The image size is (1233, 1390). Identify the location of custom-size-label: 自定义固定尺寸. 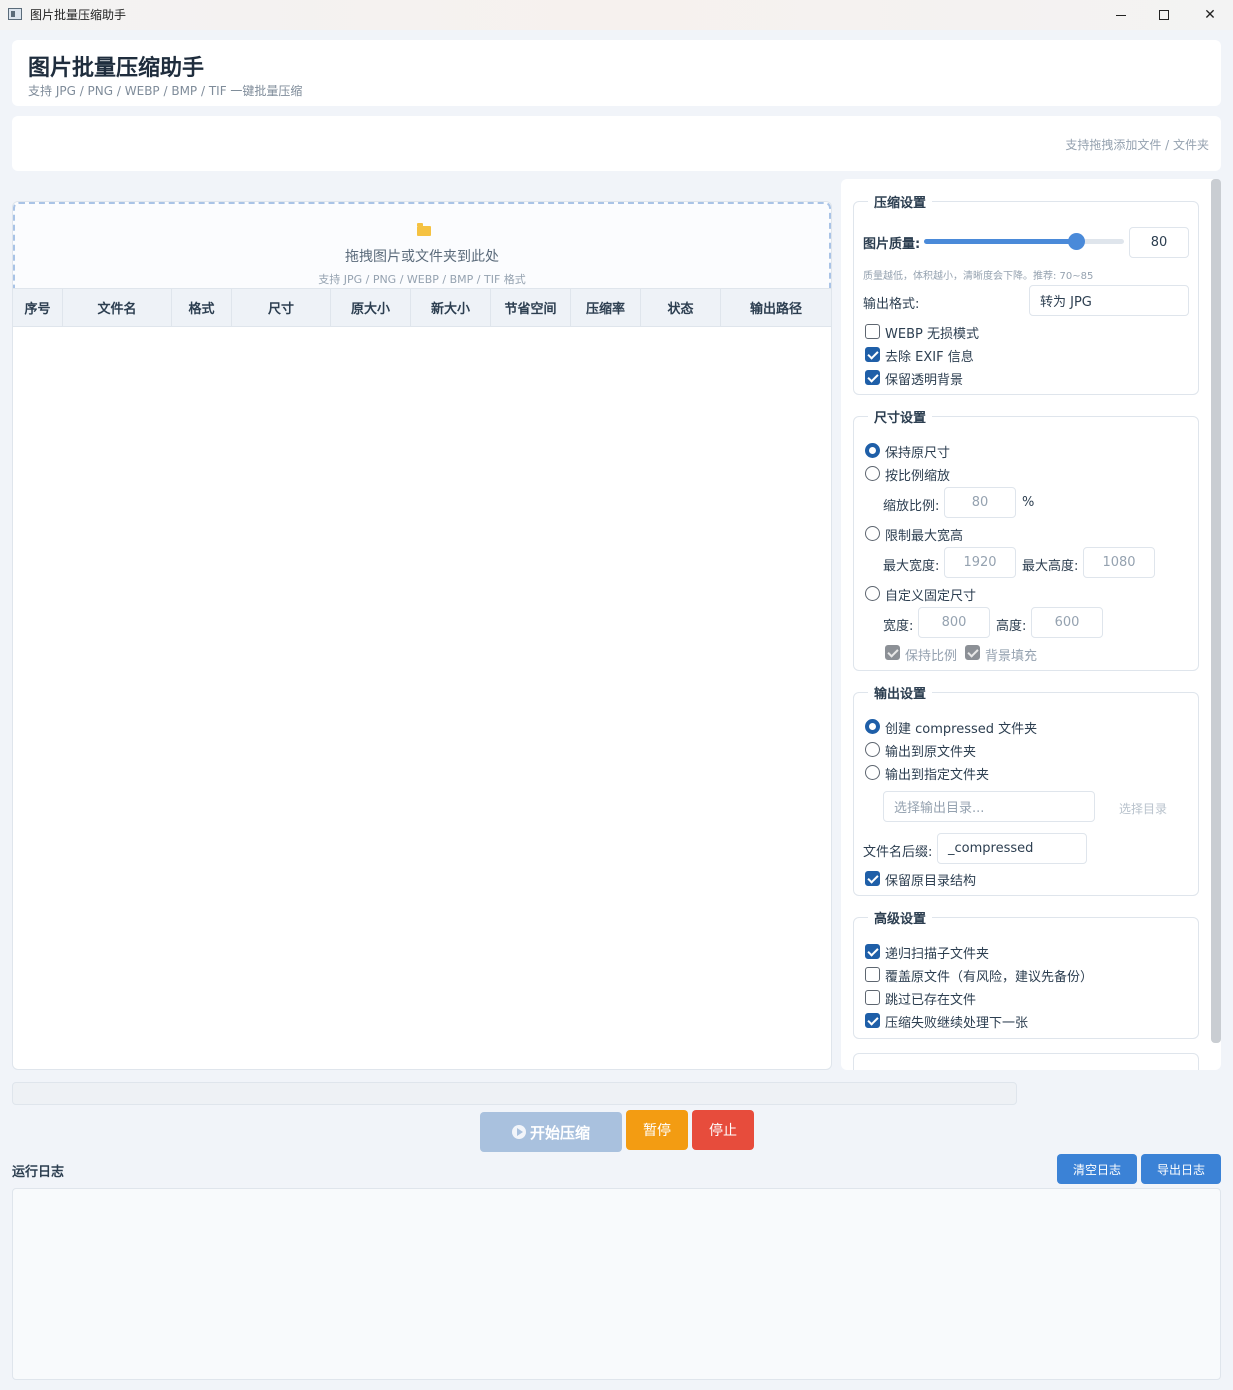
(930, 594).